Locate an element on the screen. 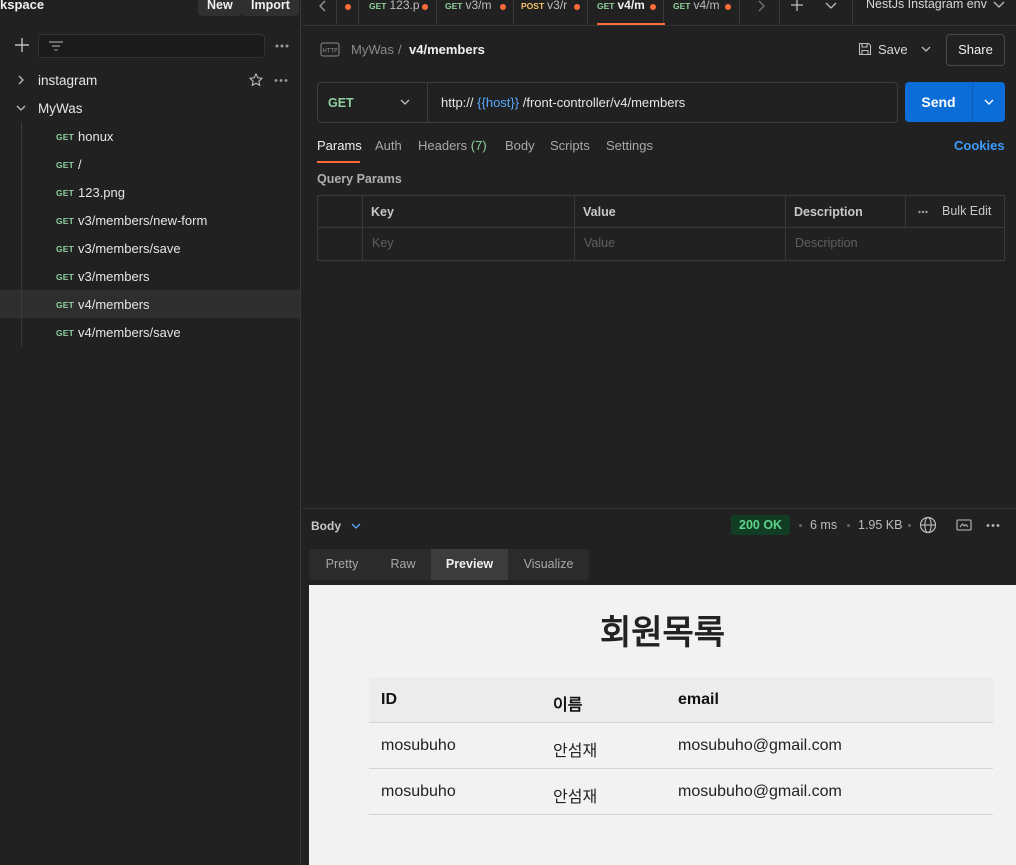 The height and width of the screenshot is (865, 1016). request-item-v3-members: GET v3/members is located at coordinates (150, 276).